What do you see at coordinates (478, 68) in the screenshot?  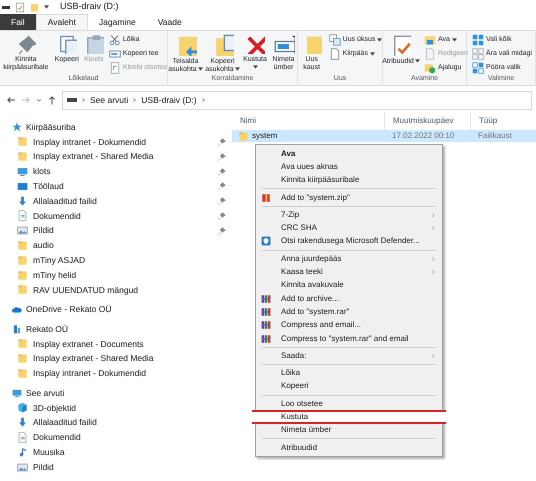 I see `invert-selection-icon` at bounding box center [478, 68].